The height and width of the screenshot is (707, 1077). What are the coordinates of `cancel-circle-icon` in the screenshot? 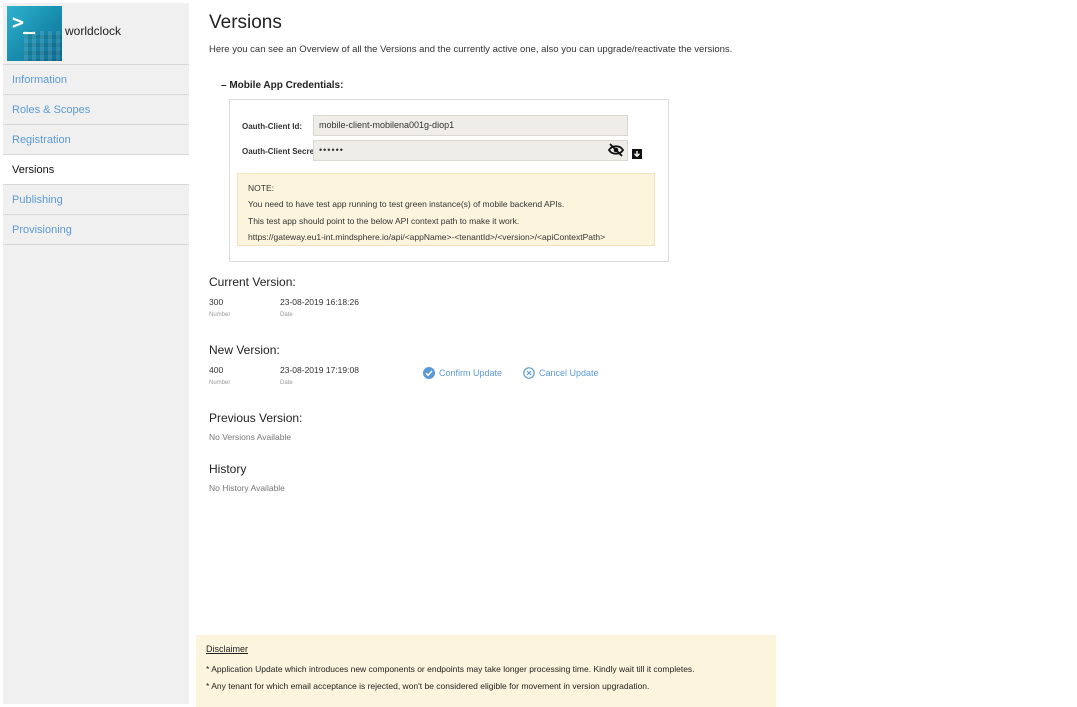 It's located at (529, 373).